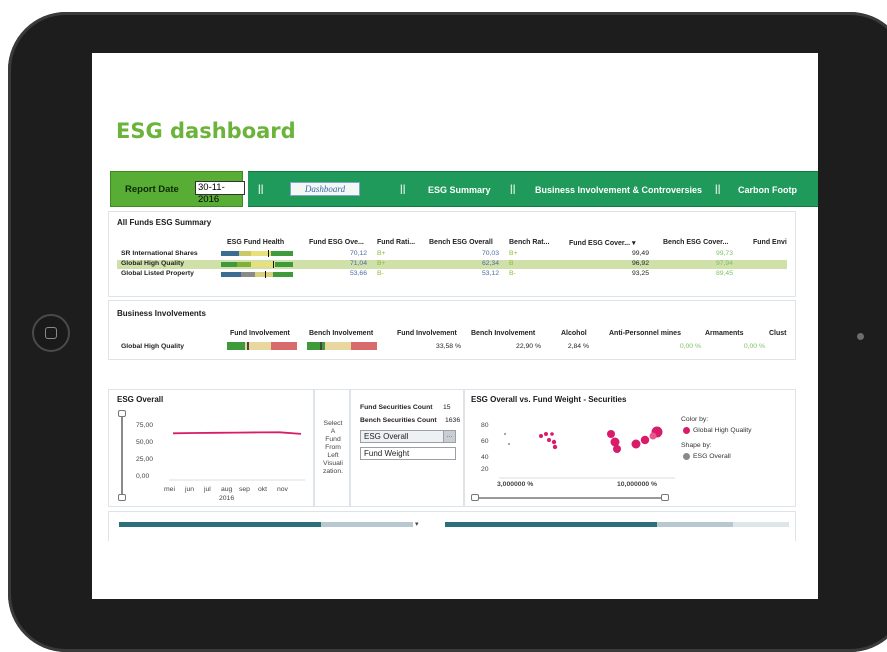  What do you see at coordinates (427, 333) in the screenshot?
I see `header-fund-involvement: Fund Involvement` at bounding box center [427, 333].